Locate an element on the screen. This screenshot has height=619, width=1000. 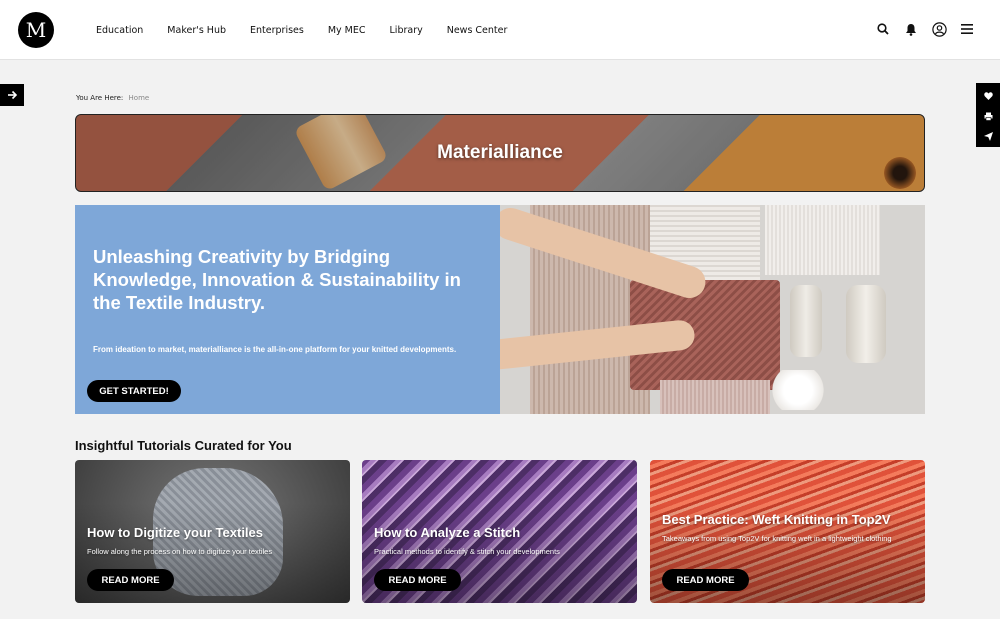
section-heading: Insightful Tutorials Curated for You is located at coordinates (183, 445).